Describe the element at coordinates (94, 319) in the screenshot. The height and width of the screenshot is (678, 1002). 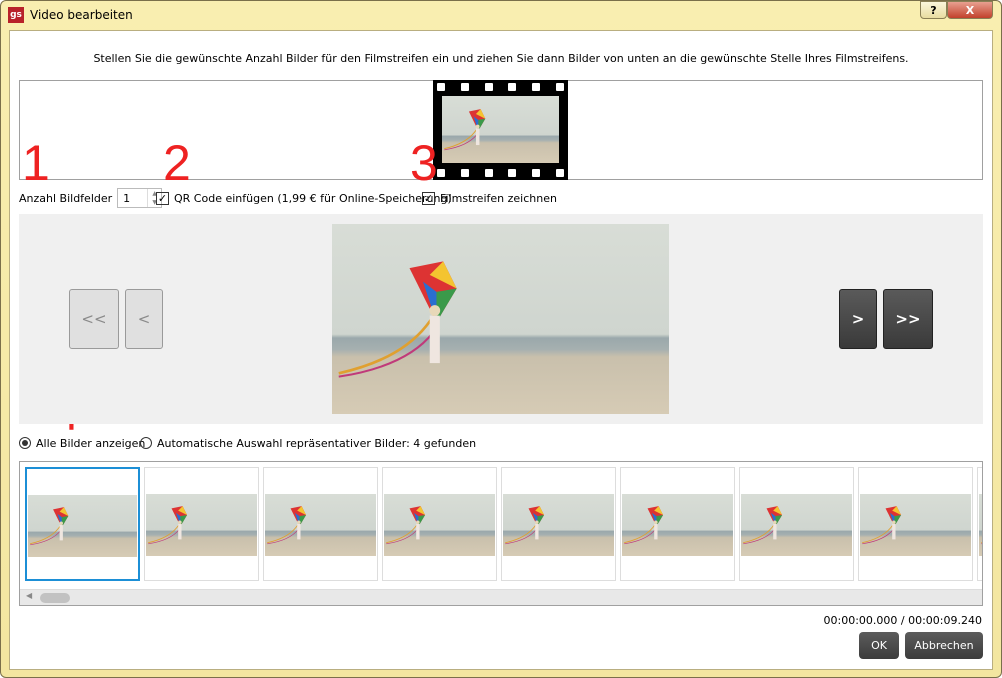
I see `first-button: <<` at that location.